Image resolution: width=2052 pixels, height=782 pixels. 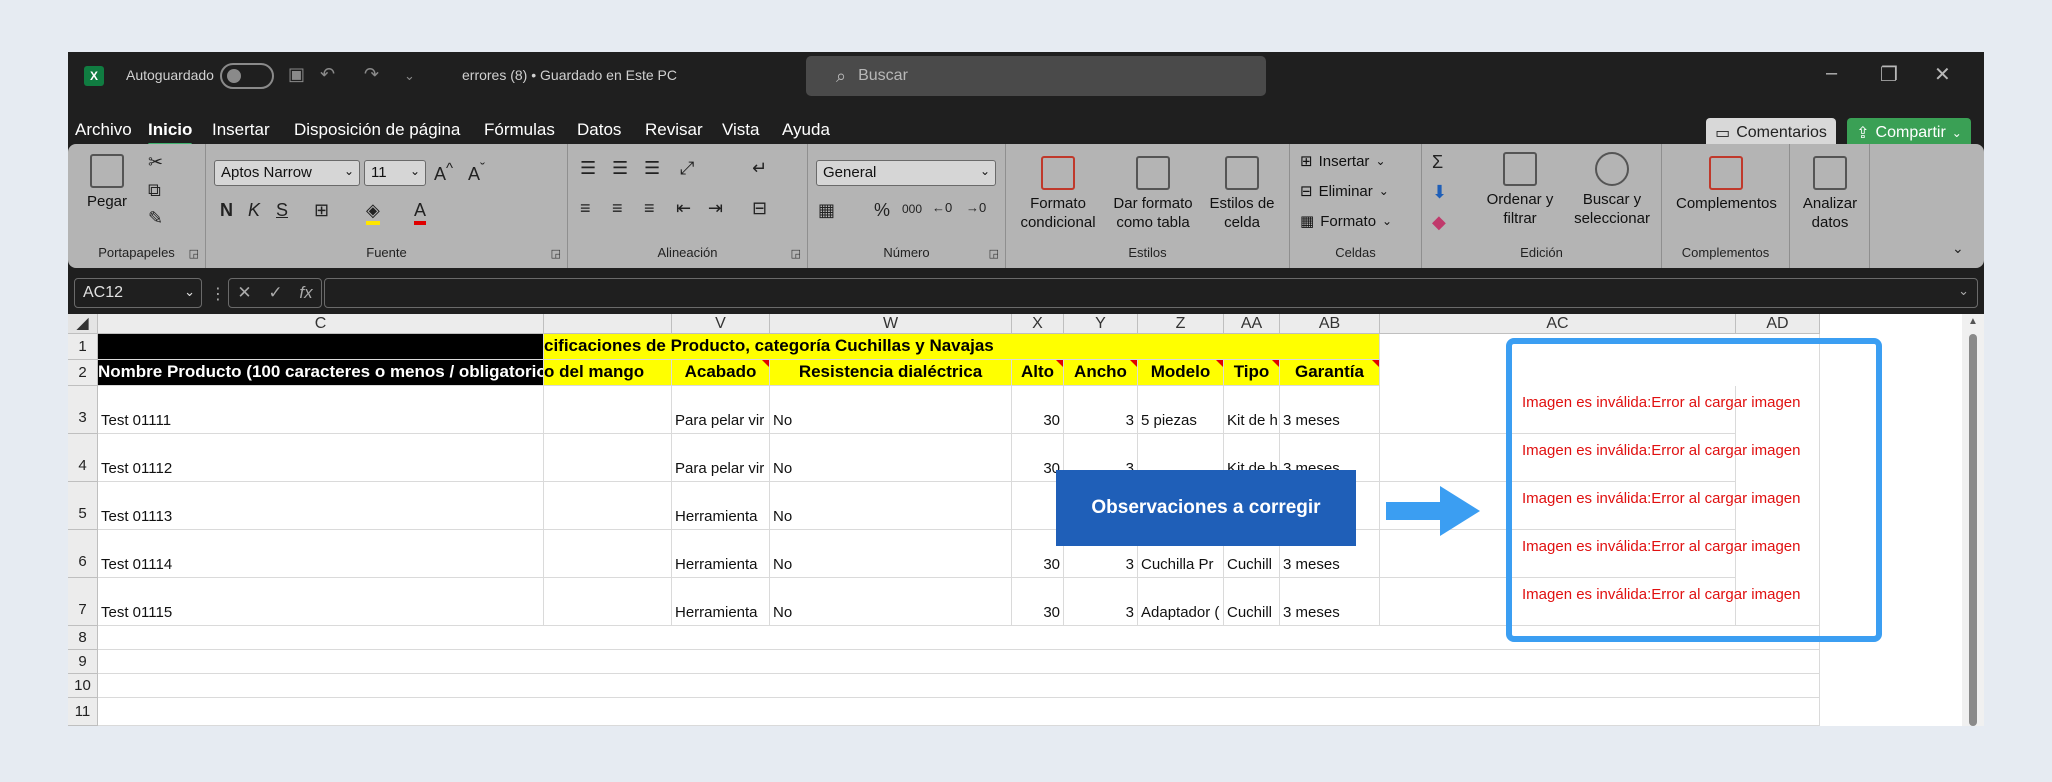 I want to click on number-format-select: General ⌄, so click(x=906, y=173).